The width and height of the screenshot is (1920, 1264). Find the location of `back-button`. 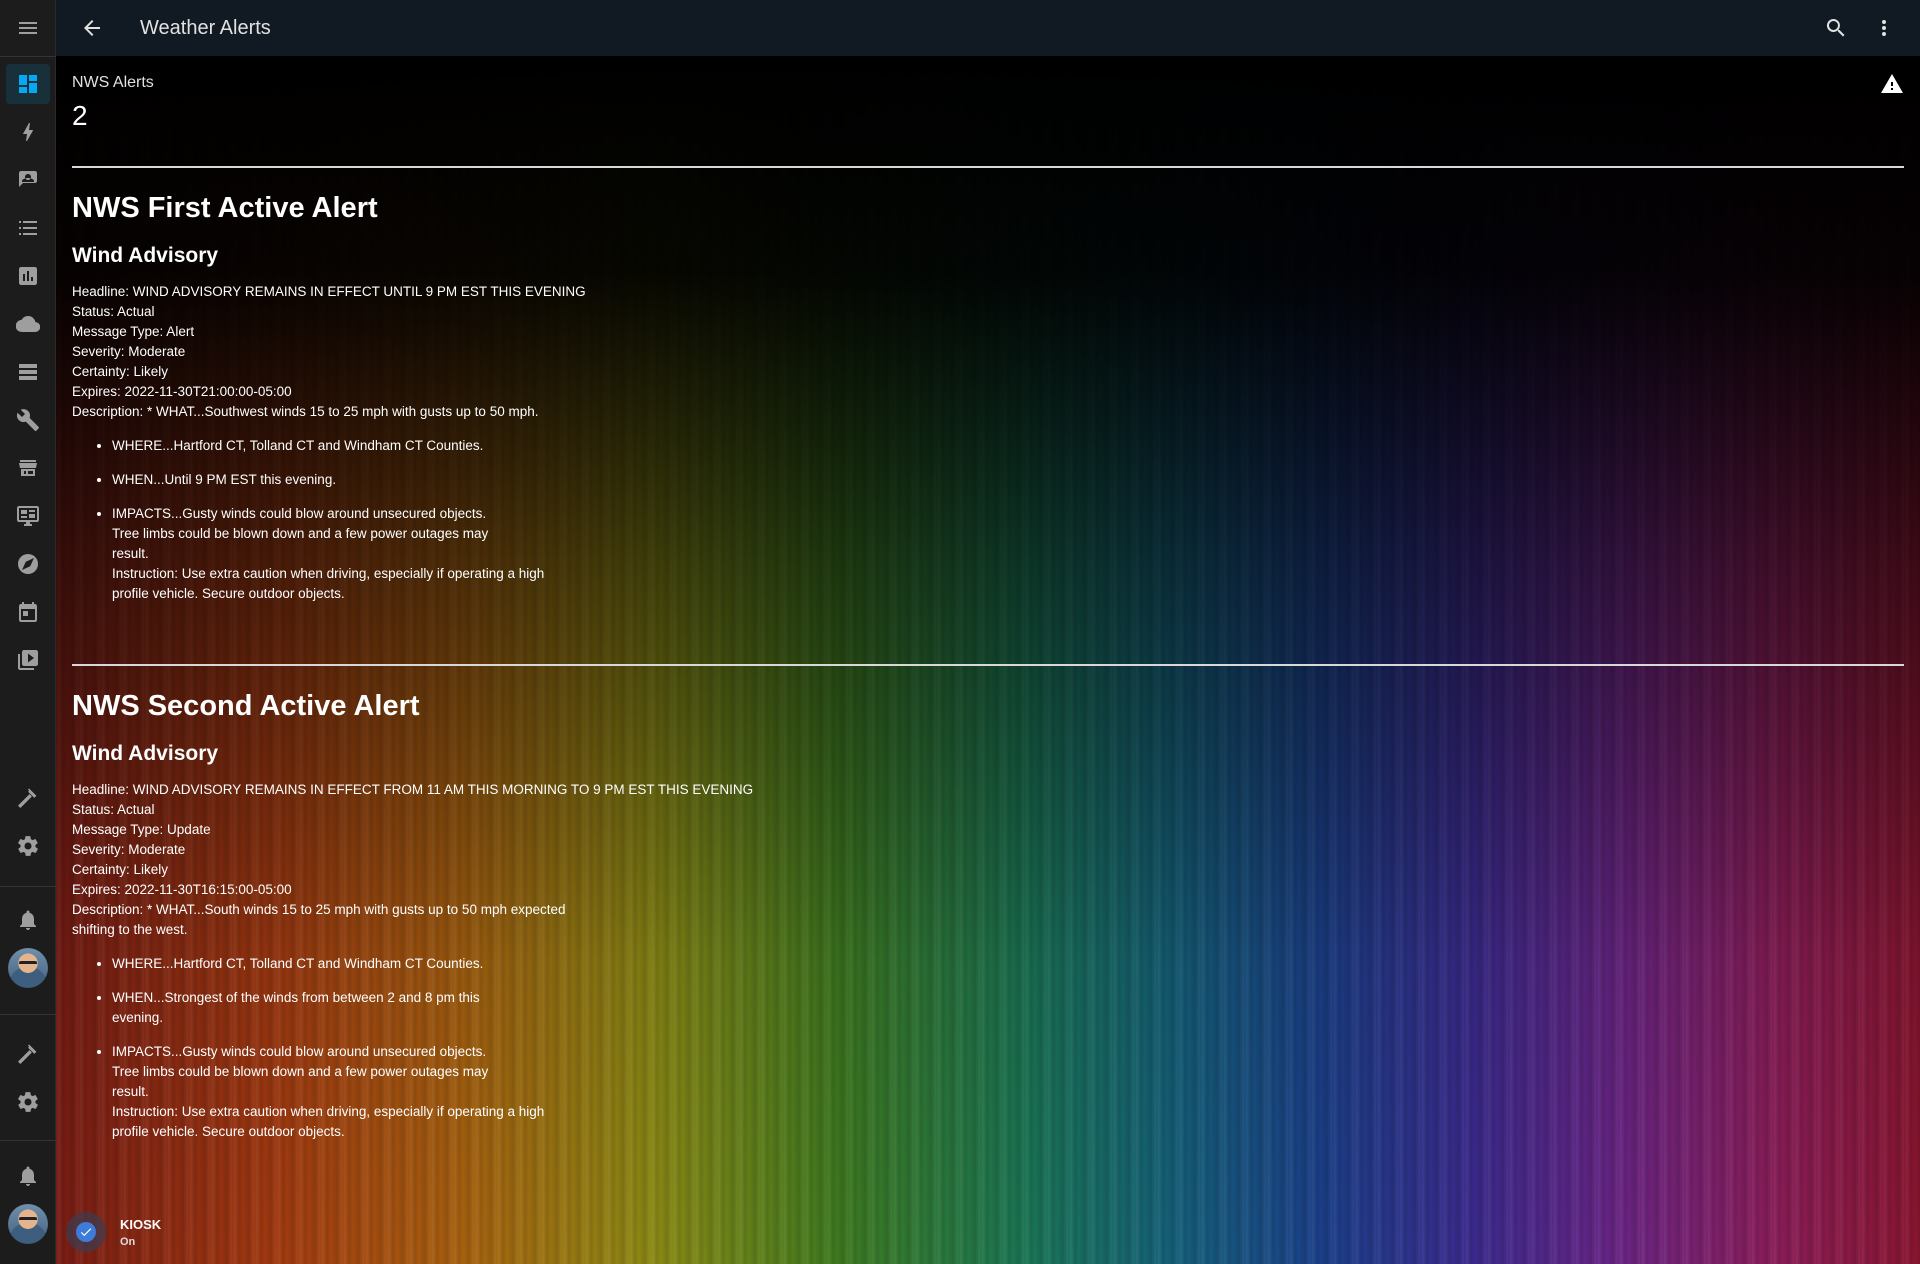

back-button is located at coordinates (92, 28).